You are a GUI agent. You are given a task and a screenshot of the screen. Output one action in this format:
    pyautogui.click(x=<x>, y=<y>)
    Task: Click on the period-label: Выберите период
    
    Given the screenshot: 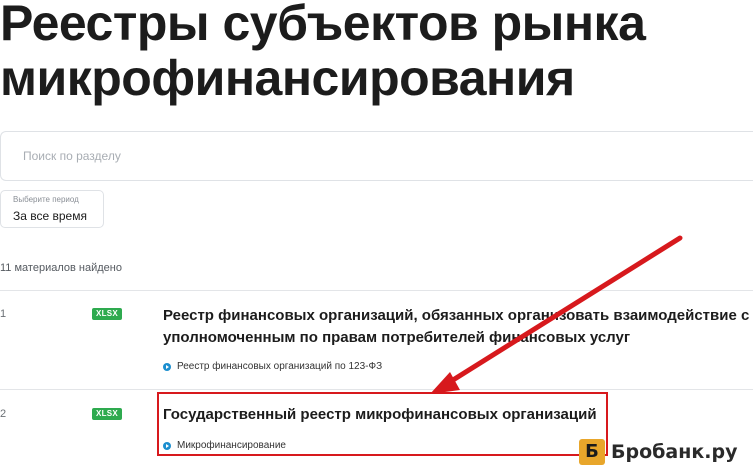 What is the action you would take?
    pyautogui.click(x=46, y=199)
    